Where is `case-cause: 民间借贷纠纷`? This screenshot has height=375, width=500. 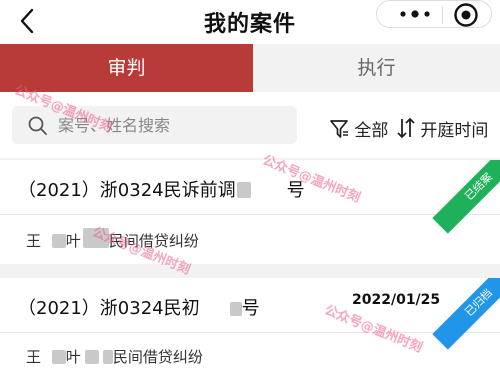 case-cause: 民间借贷纠纷 is located at coordinates (157, 357).